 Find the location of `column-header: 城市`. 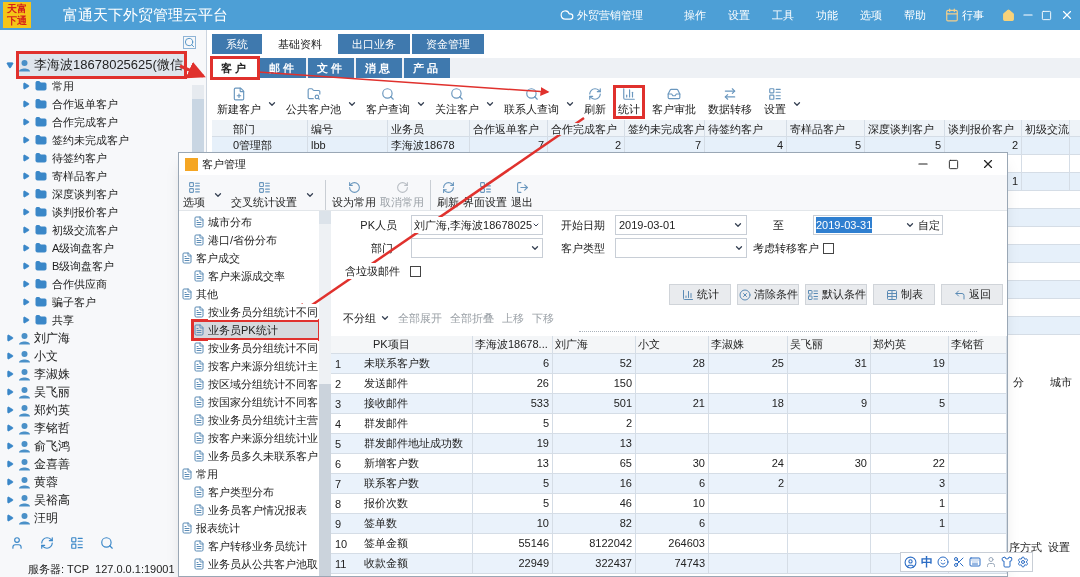

column-header: 城市 is located at coordinates (1061, 382).